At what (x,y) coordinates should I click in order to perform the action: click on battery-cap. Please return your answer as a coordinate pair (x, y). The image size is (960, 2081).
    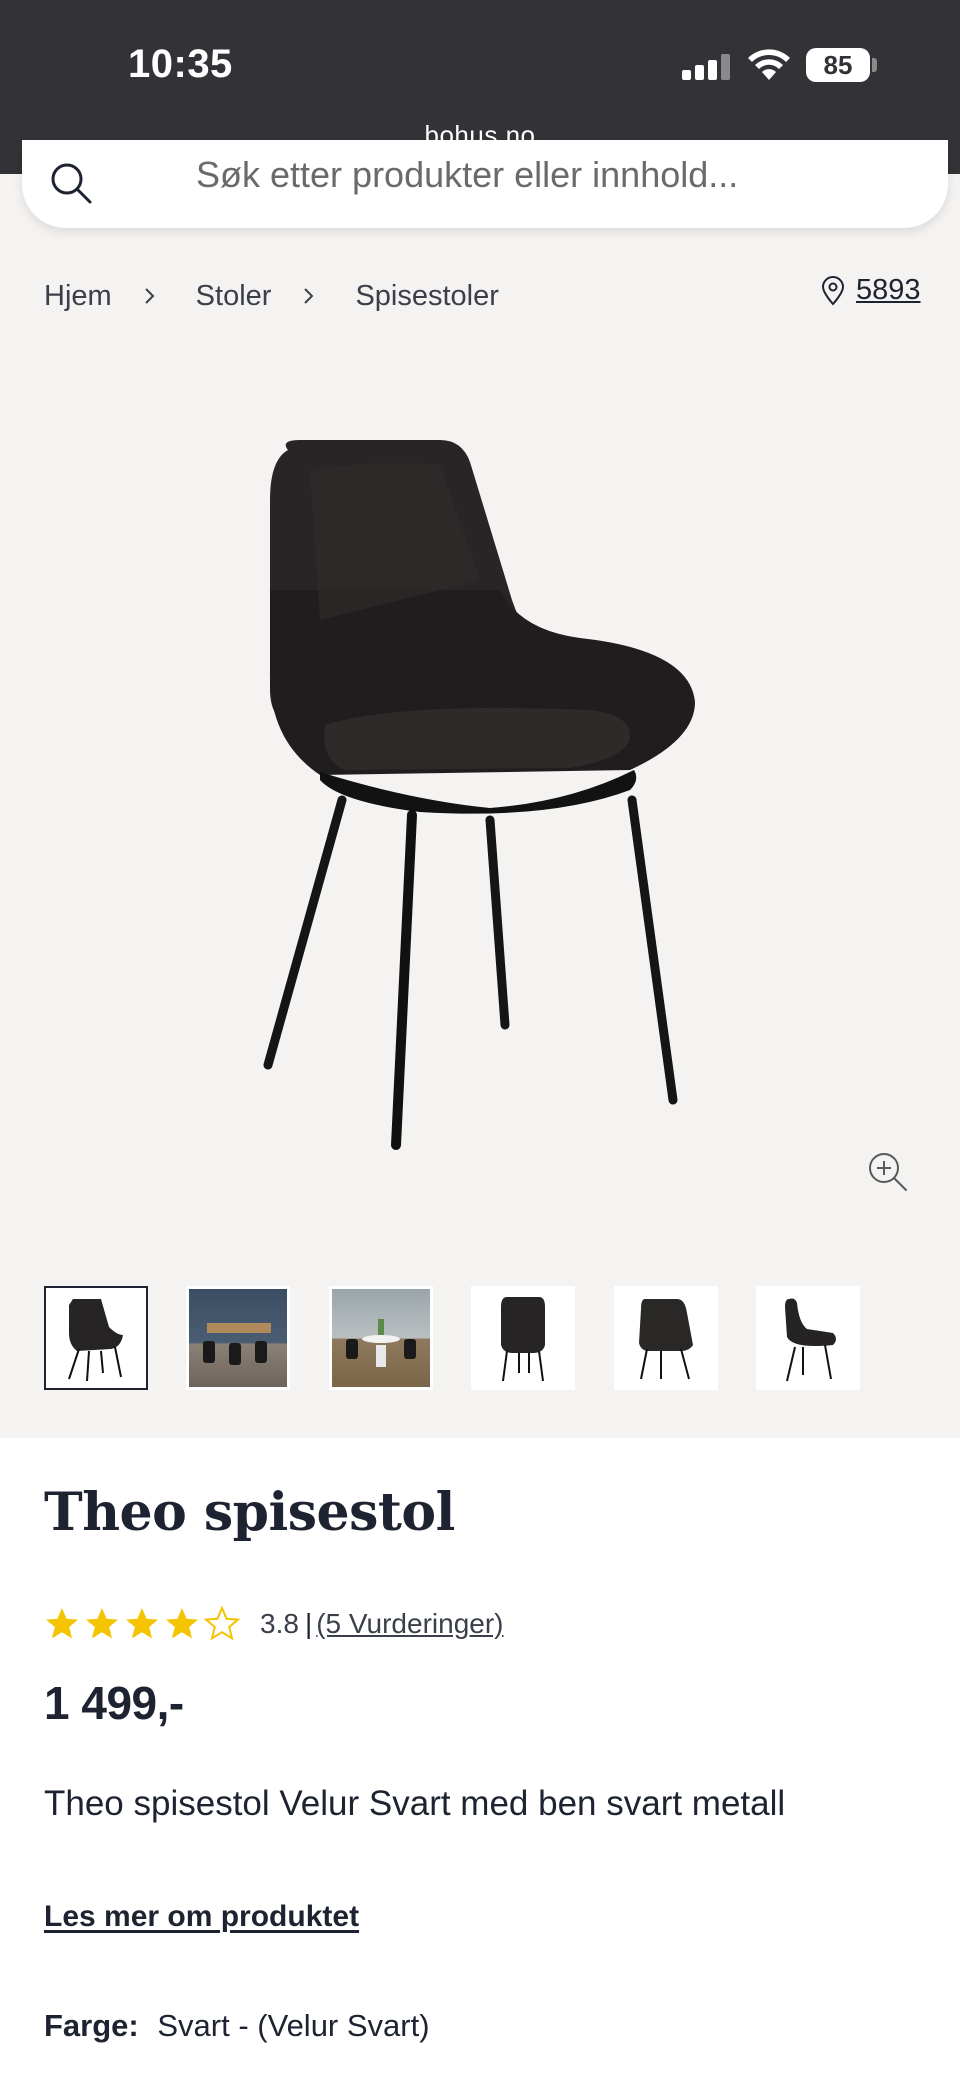
    Looking at the image, I should click on (874, 65).